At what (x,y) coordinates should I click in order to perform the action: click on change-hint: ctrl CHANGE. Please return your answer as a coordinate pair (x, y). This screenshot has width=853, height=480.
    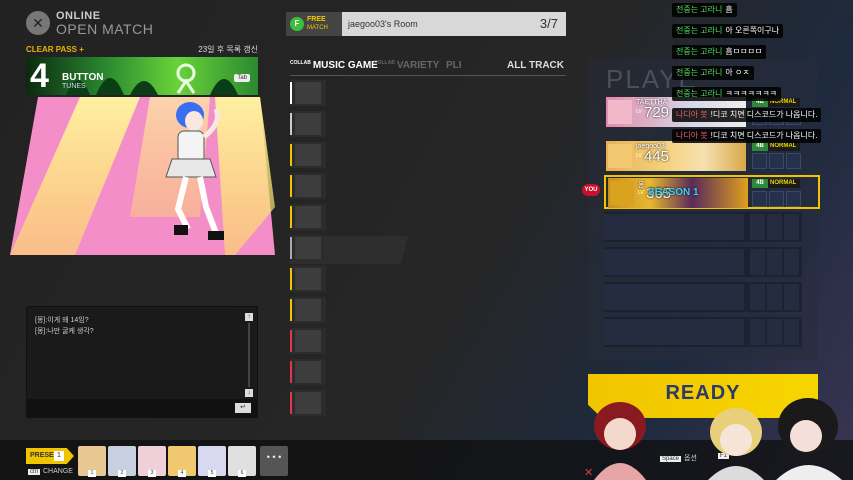
    Looking at the image, I should click on (50, 471).